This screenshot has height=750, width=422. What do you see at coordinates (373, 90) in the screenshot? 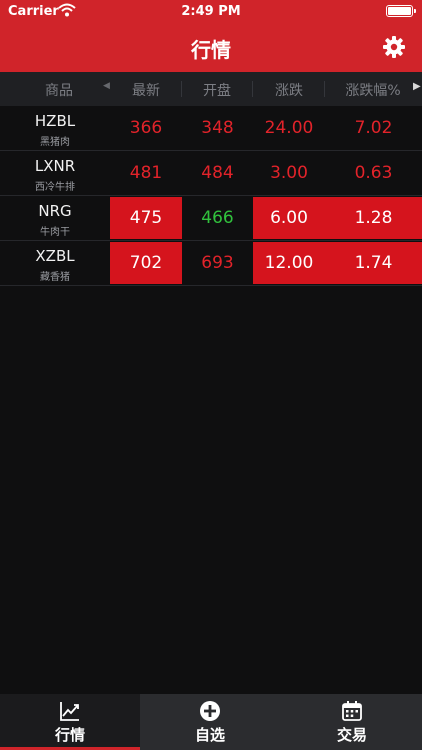
I see `column-header-change-pct: 涨跌幅%` at bounding box center [373, 90].